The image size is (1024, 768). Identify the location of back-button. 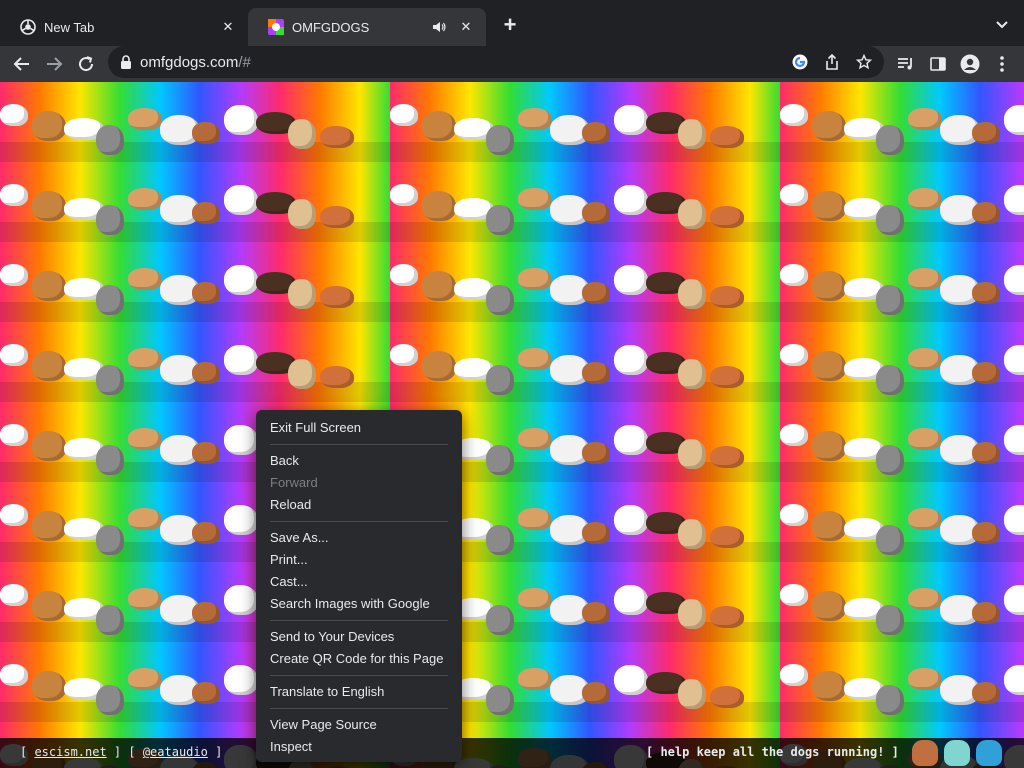
(22, 64).